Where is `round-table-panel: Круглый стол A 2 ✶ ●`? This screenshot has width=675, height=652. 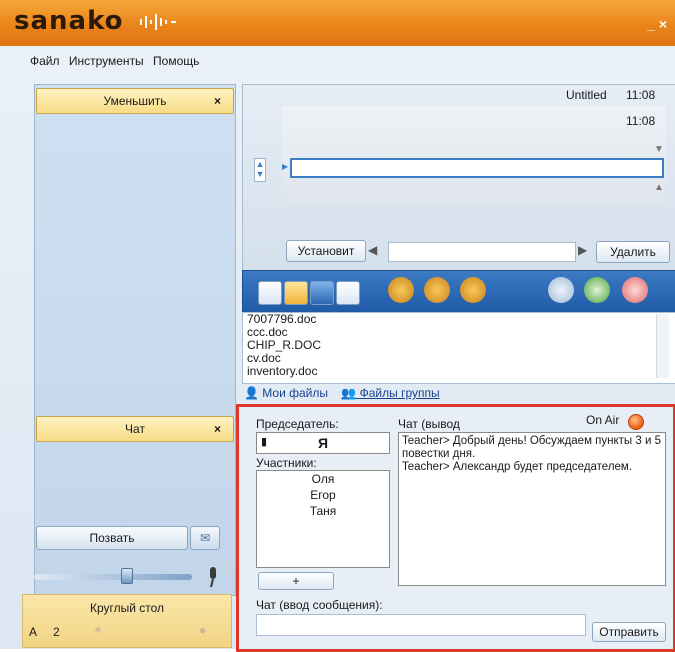 round-table-panel: Круглый стол A 2 ✶ ● is located at coordinates (127, 621).